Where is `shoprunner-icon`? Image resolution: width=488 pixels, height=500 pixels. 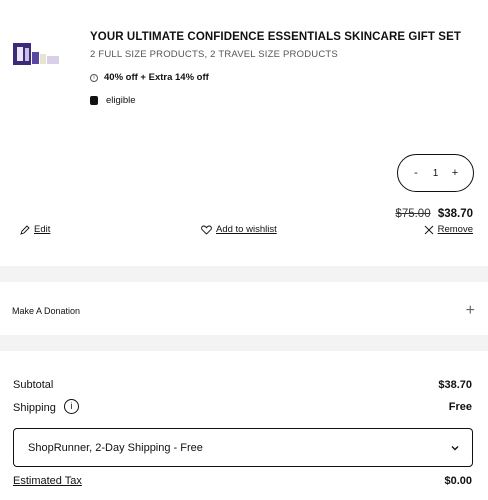 shoprunner-icon is located at coordinates (94, 100).